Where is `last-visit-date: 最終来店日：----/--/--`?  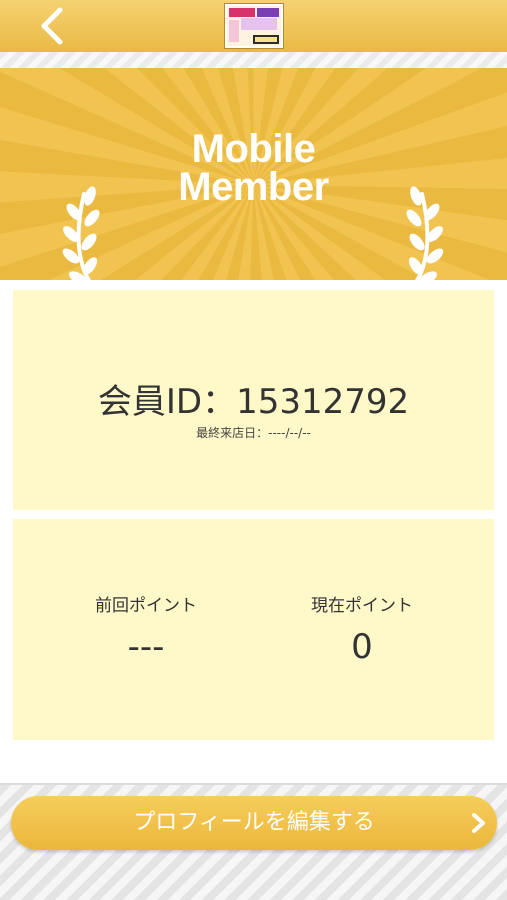
last-visit-date: 最終来店日：----/--/-- is located at coordinates (253, 433).